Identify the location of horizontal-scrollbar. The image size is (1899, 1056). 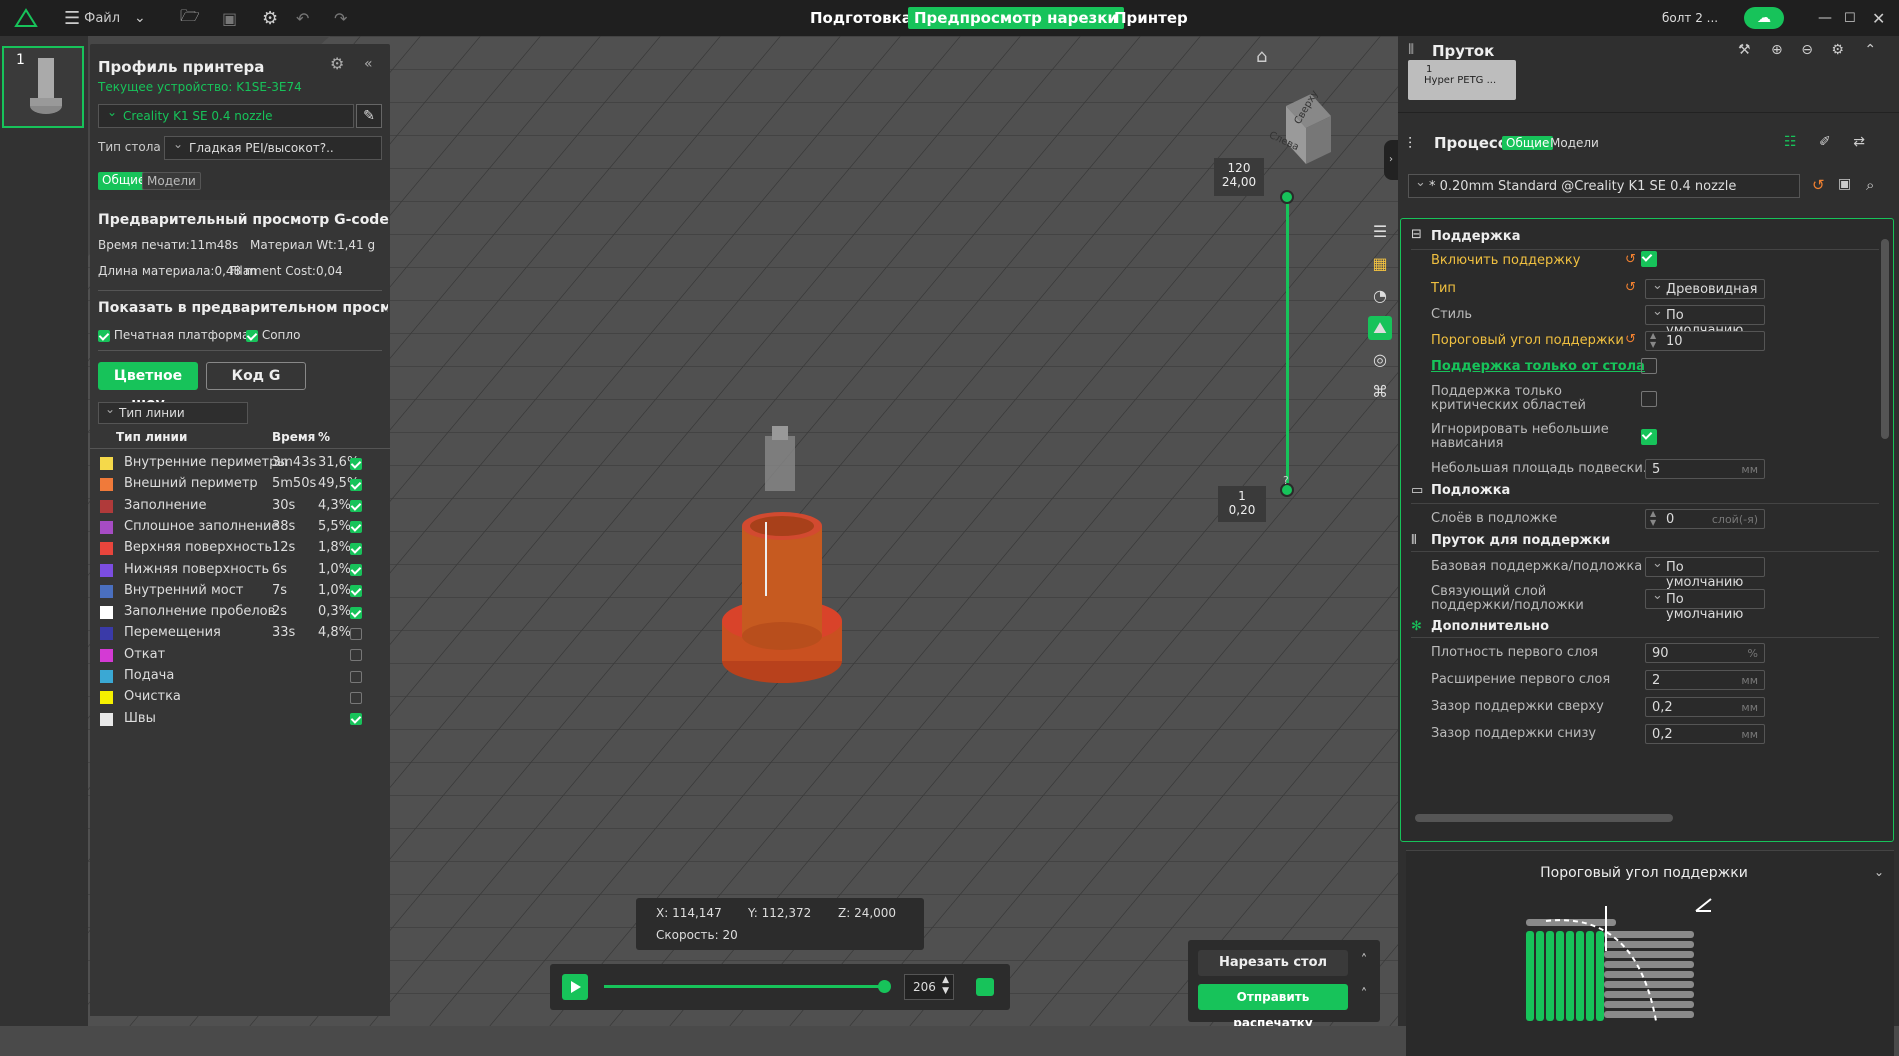
(1640, 818).